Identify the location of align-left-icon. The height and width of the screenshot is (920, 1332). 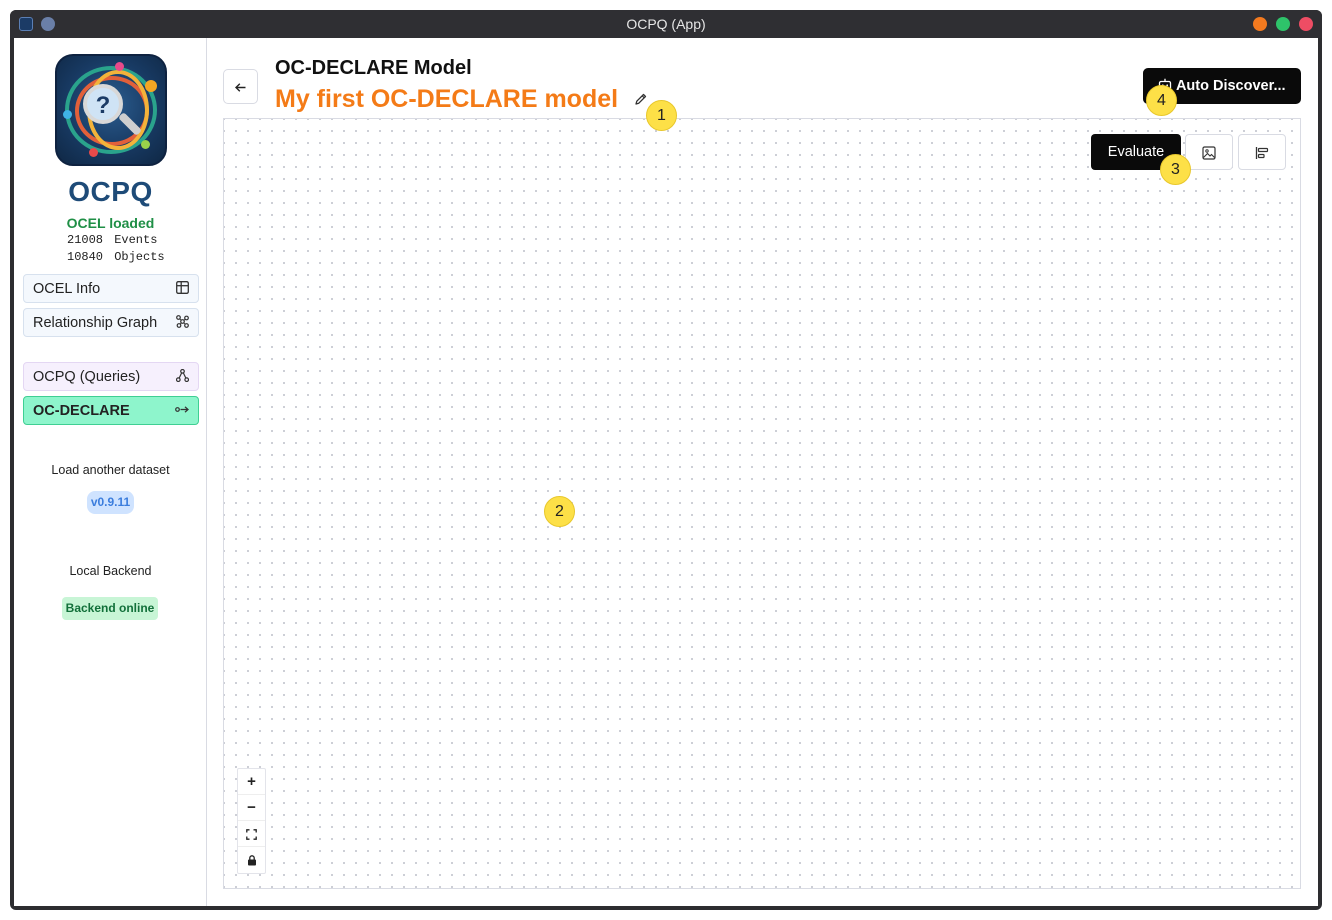
(1262, 151).